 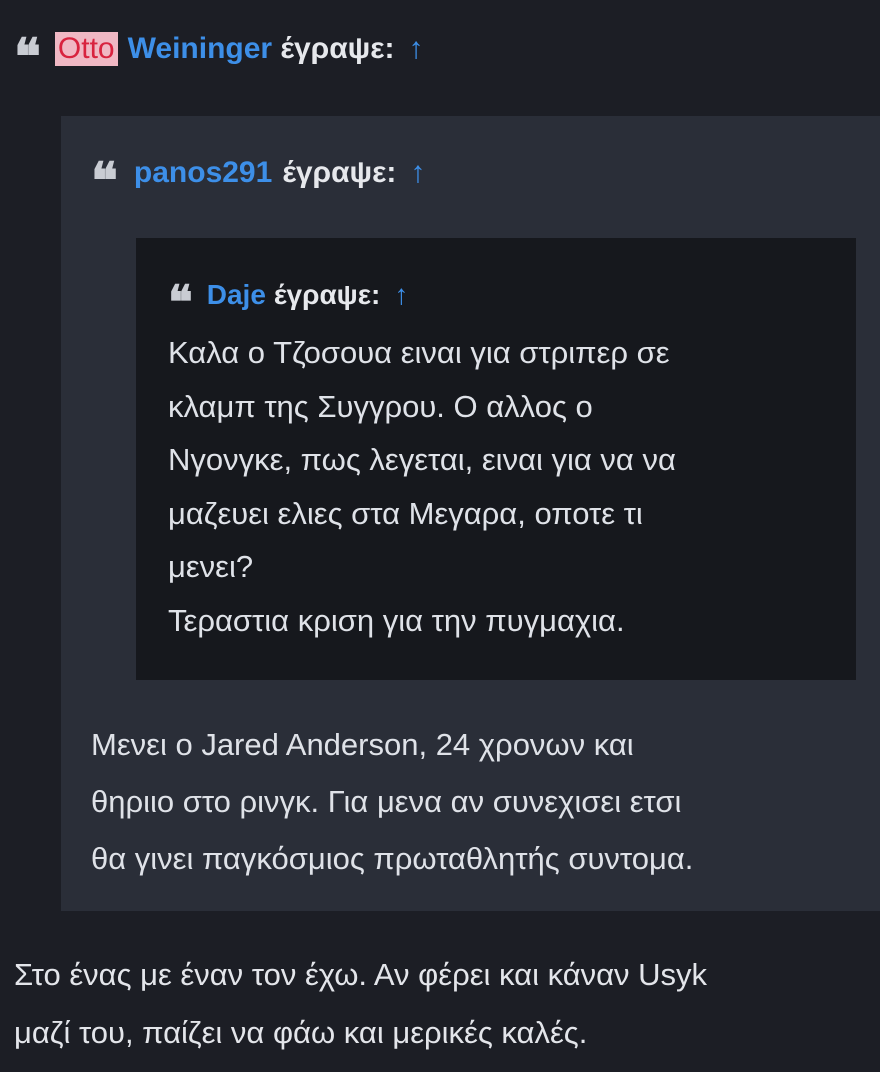 I want to click on quote-text-line: θα γινει παγκόσμιος πρωταθλητής συντομα., so click(x=392, y=858).